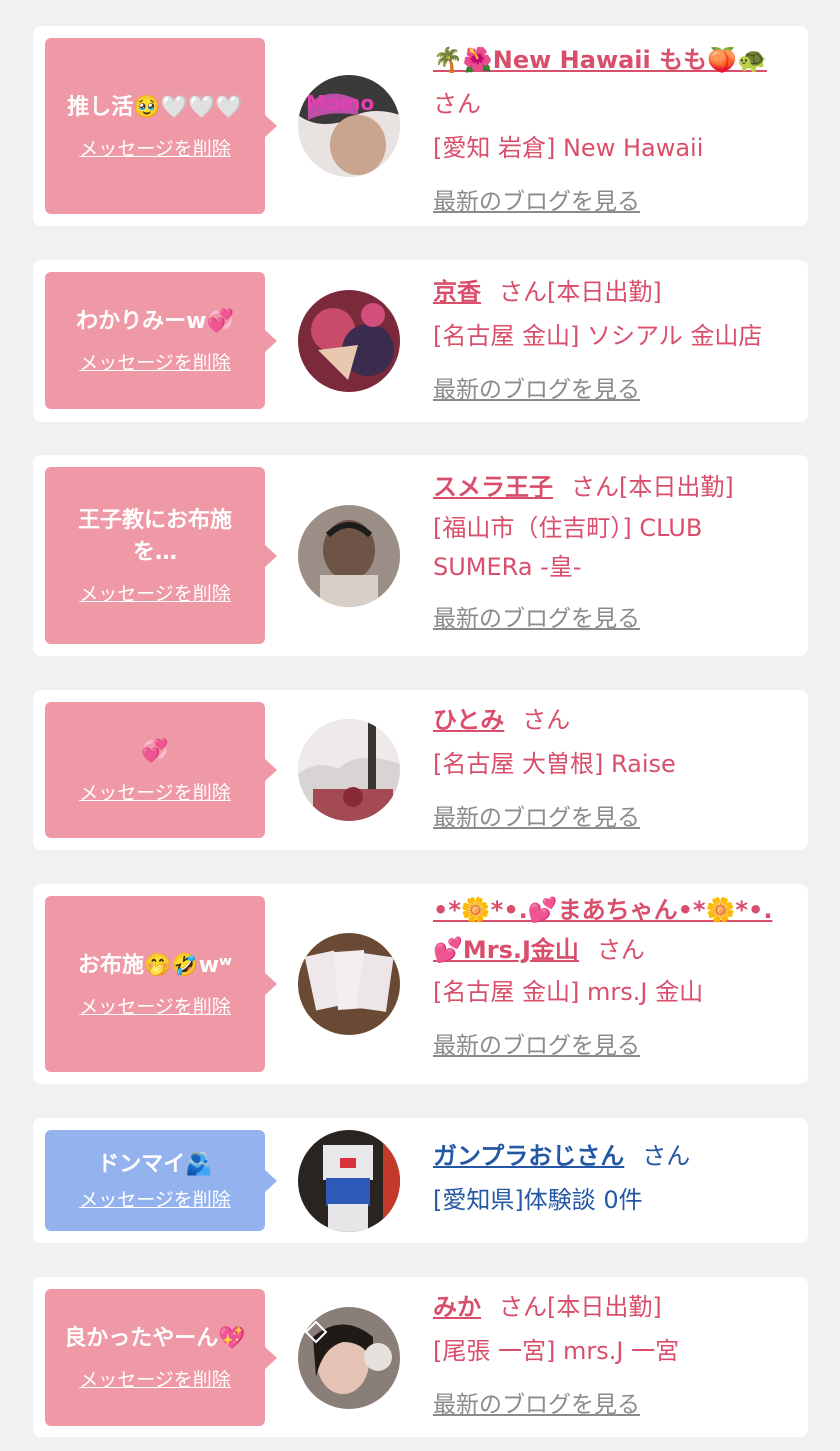 The image size is (840, 1451). I want to click on message-bubble: ドンマイ🫂 メッセージを削除, so click(161, 1180).